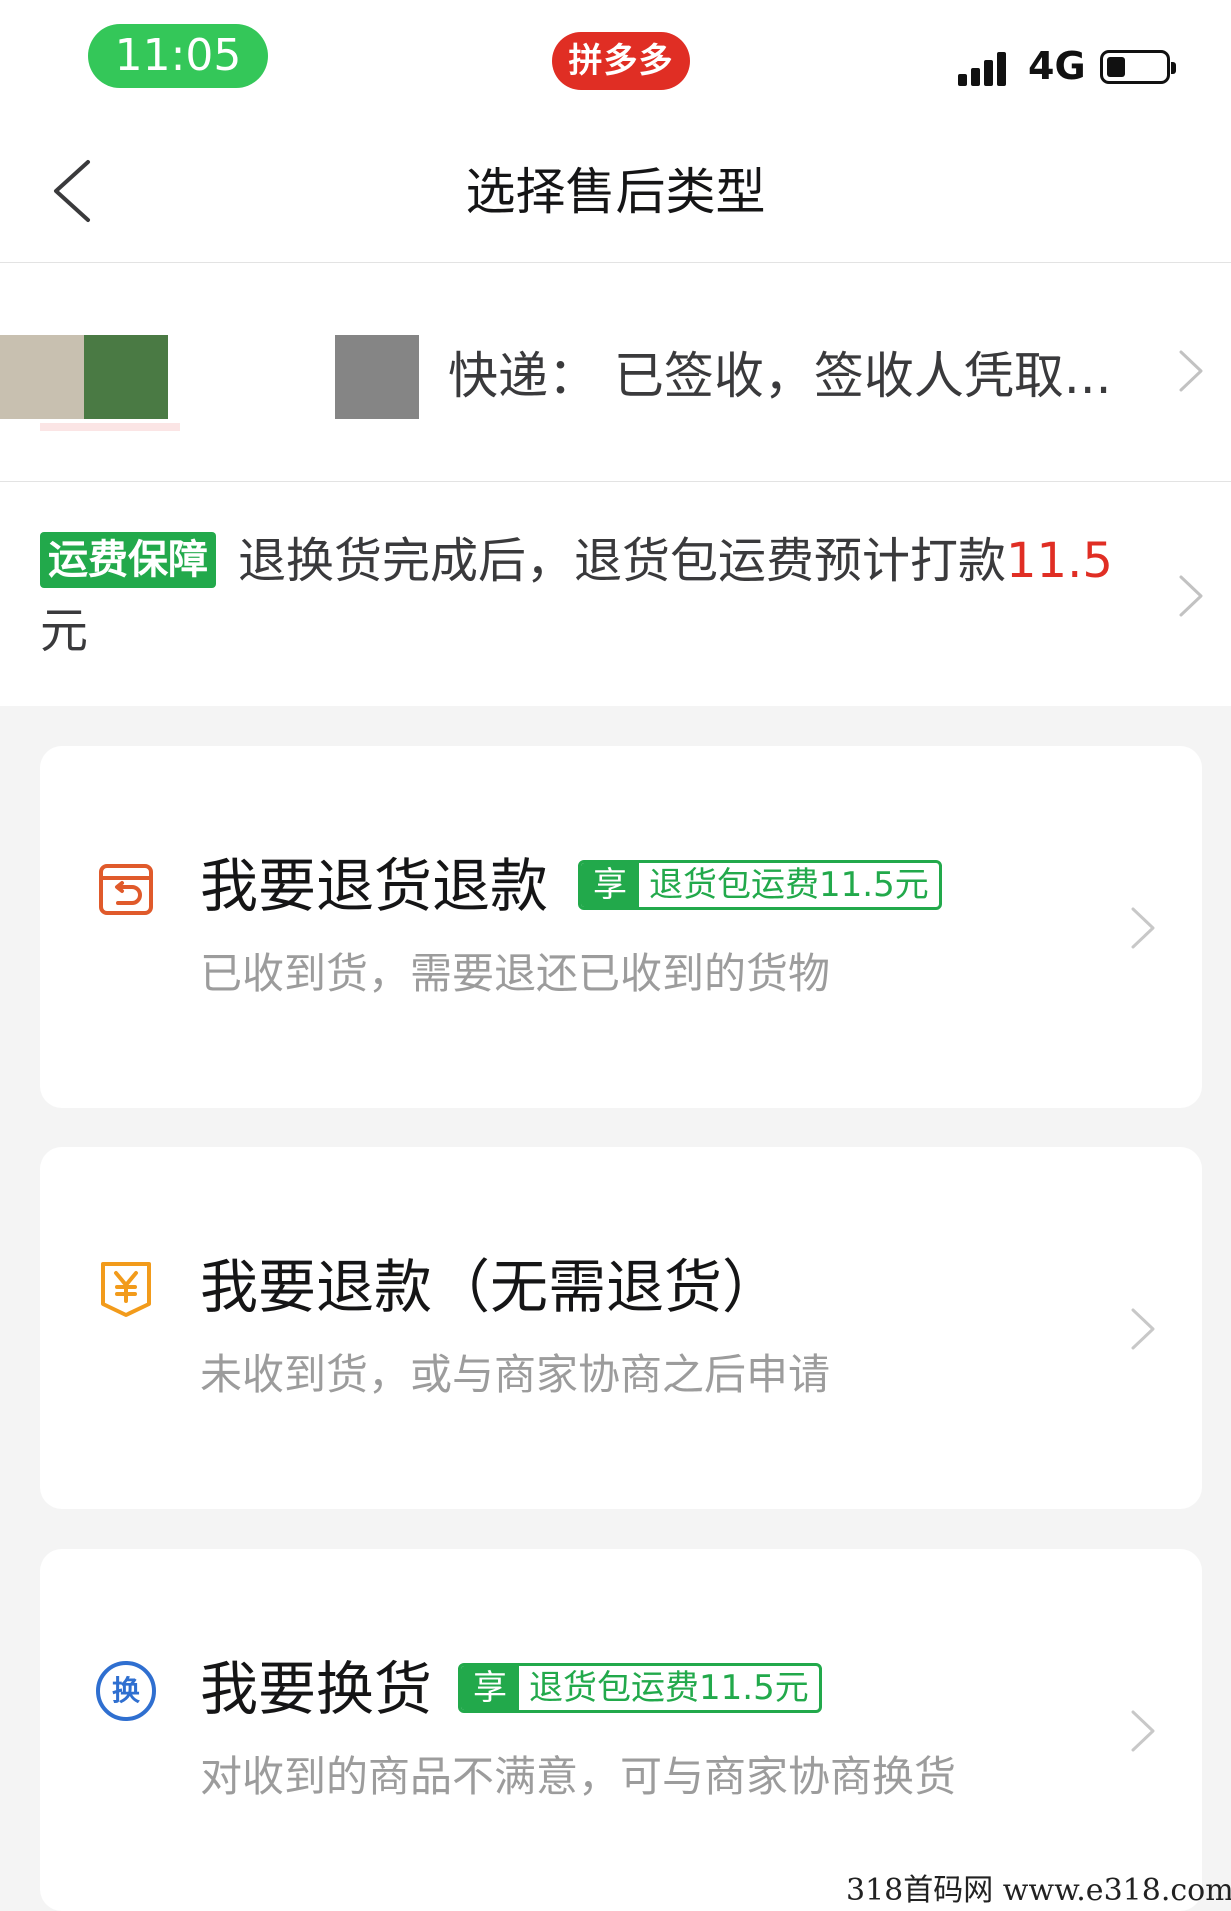 The height and width of the screenshot is (1911, 1231). Describe the element at coordinates (126, 1691) in the screenshot. I see `exchange-icon: 换` at that location.